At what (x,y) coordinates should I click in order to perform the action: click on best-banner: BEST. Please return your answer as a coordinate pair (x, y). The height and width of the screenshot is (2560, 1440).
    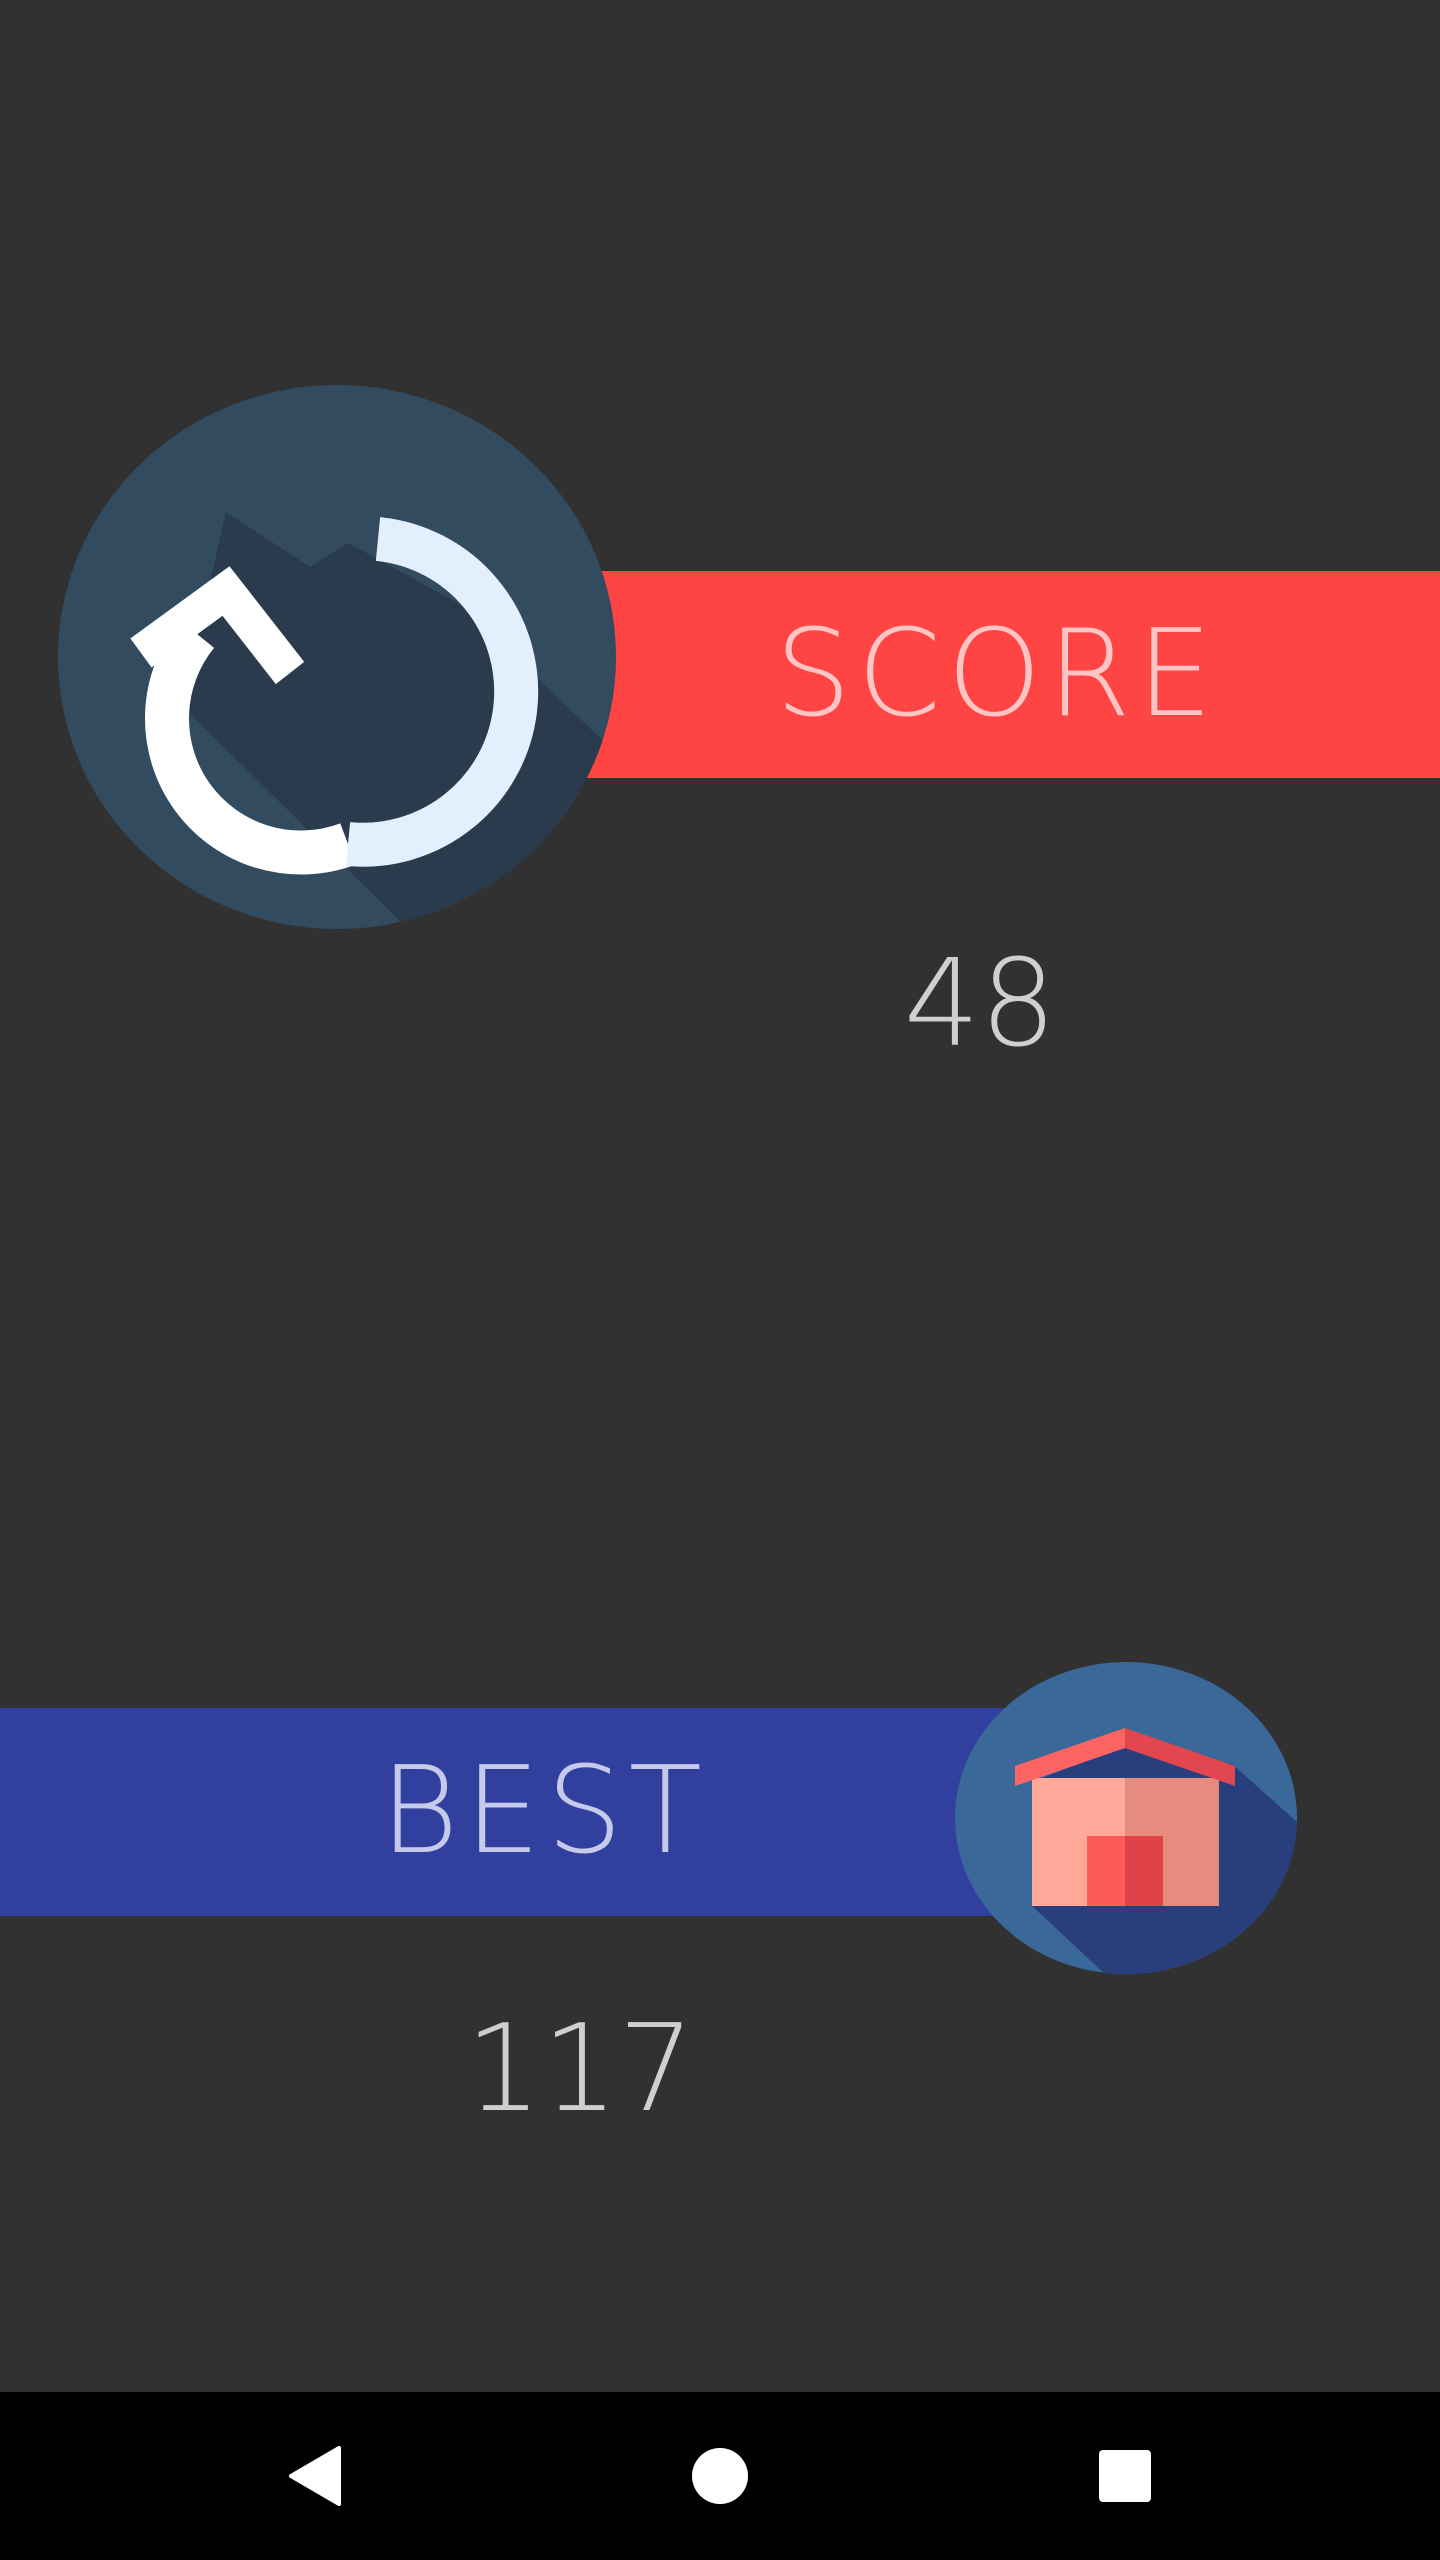
    Looking at the image, I should click on (505, 1812).